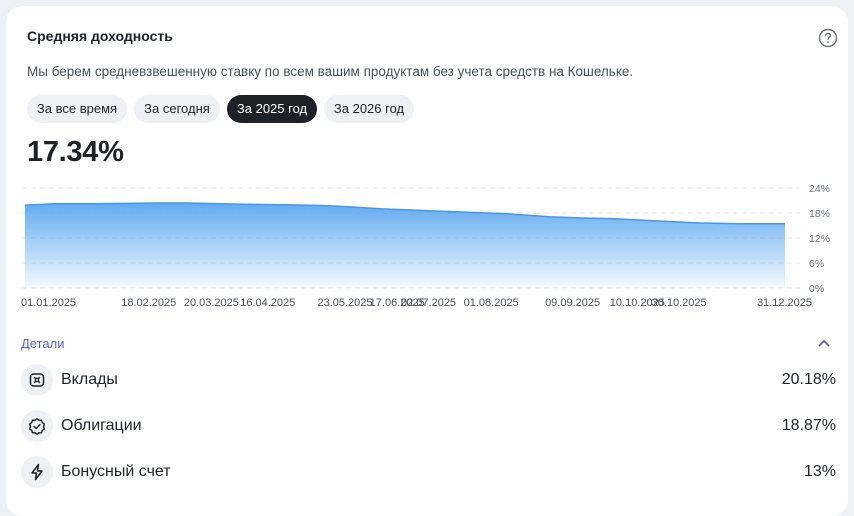 Image resolution: width=854 pixels, height=516 pixels. I want to click on detail-row-bonus-account: Бонусный счет 13%, so click(428, 474).